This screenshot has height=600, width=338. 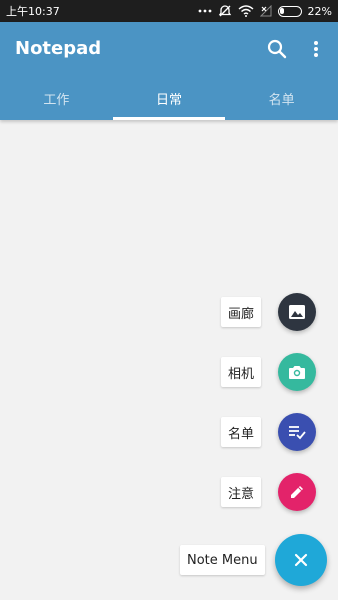 What do you see at coordinates (269, 312) in the screenshot?
I see `fab-item-gallery: 画廊` at bounding box center [269, 312].